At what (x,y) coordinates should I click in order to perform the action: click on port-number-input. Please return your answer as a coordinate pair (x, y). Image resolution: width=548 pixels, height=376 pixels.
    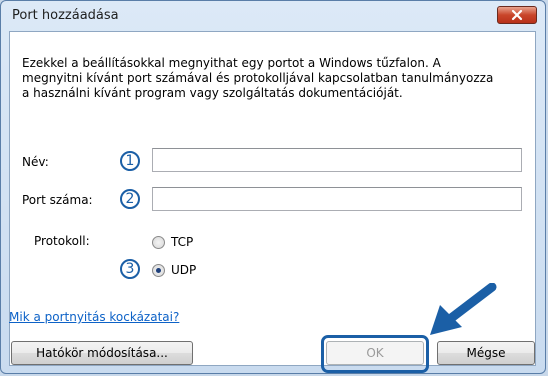
    Looking at the image, I should click on (337, 199).